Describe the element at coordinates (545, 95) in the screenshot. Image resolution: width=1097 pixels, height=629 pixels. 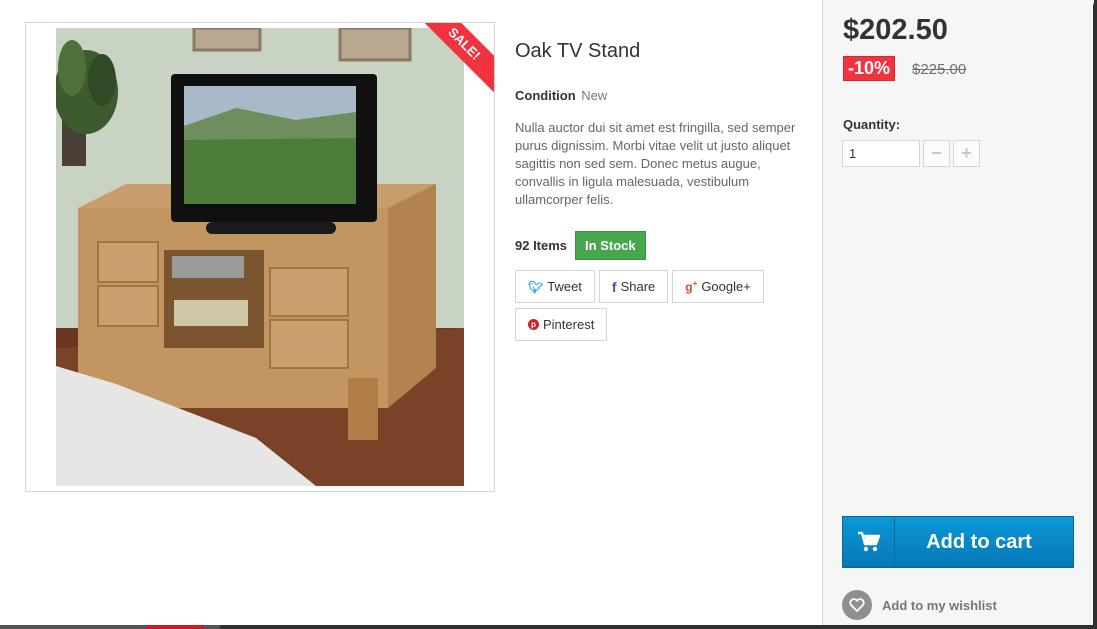
I see `condition-label: Condition` at that location.